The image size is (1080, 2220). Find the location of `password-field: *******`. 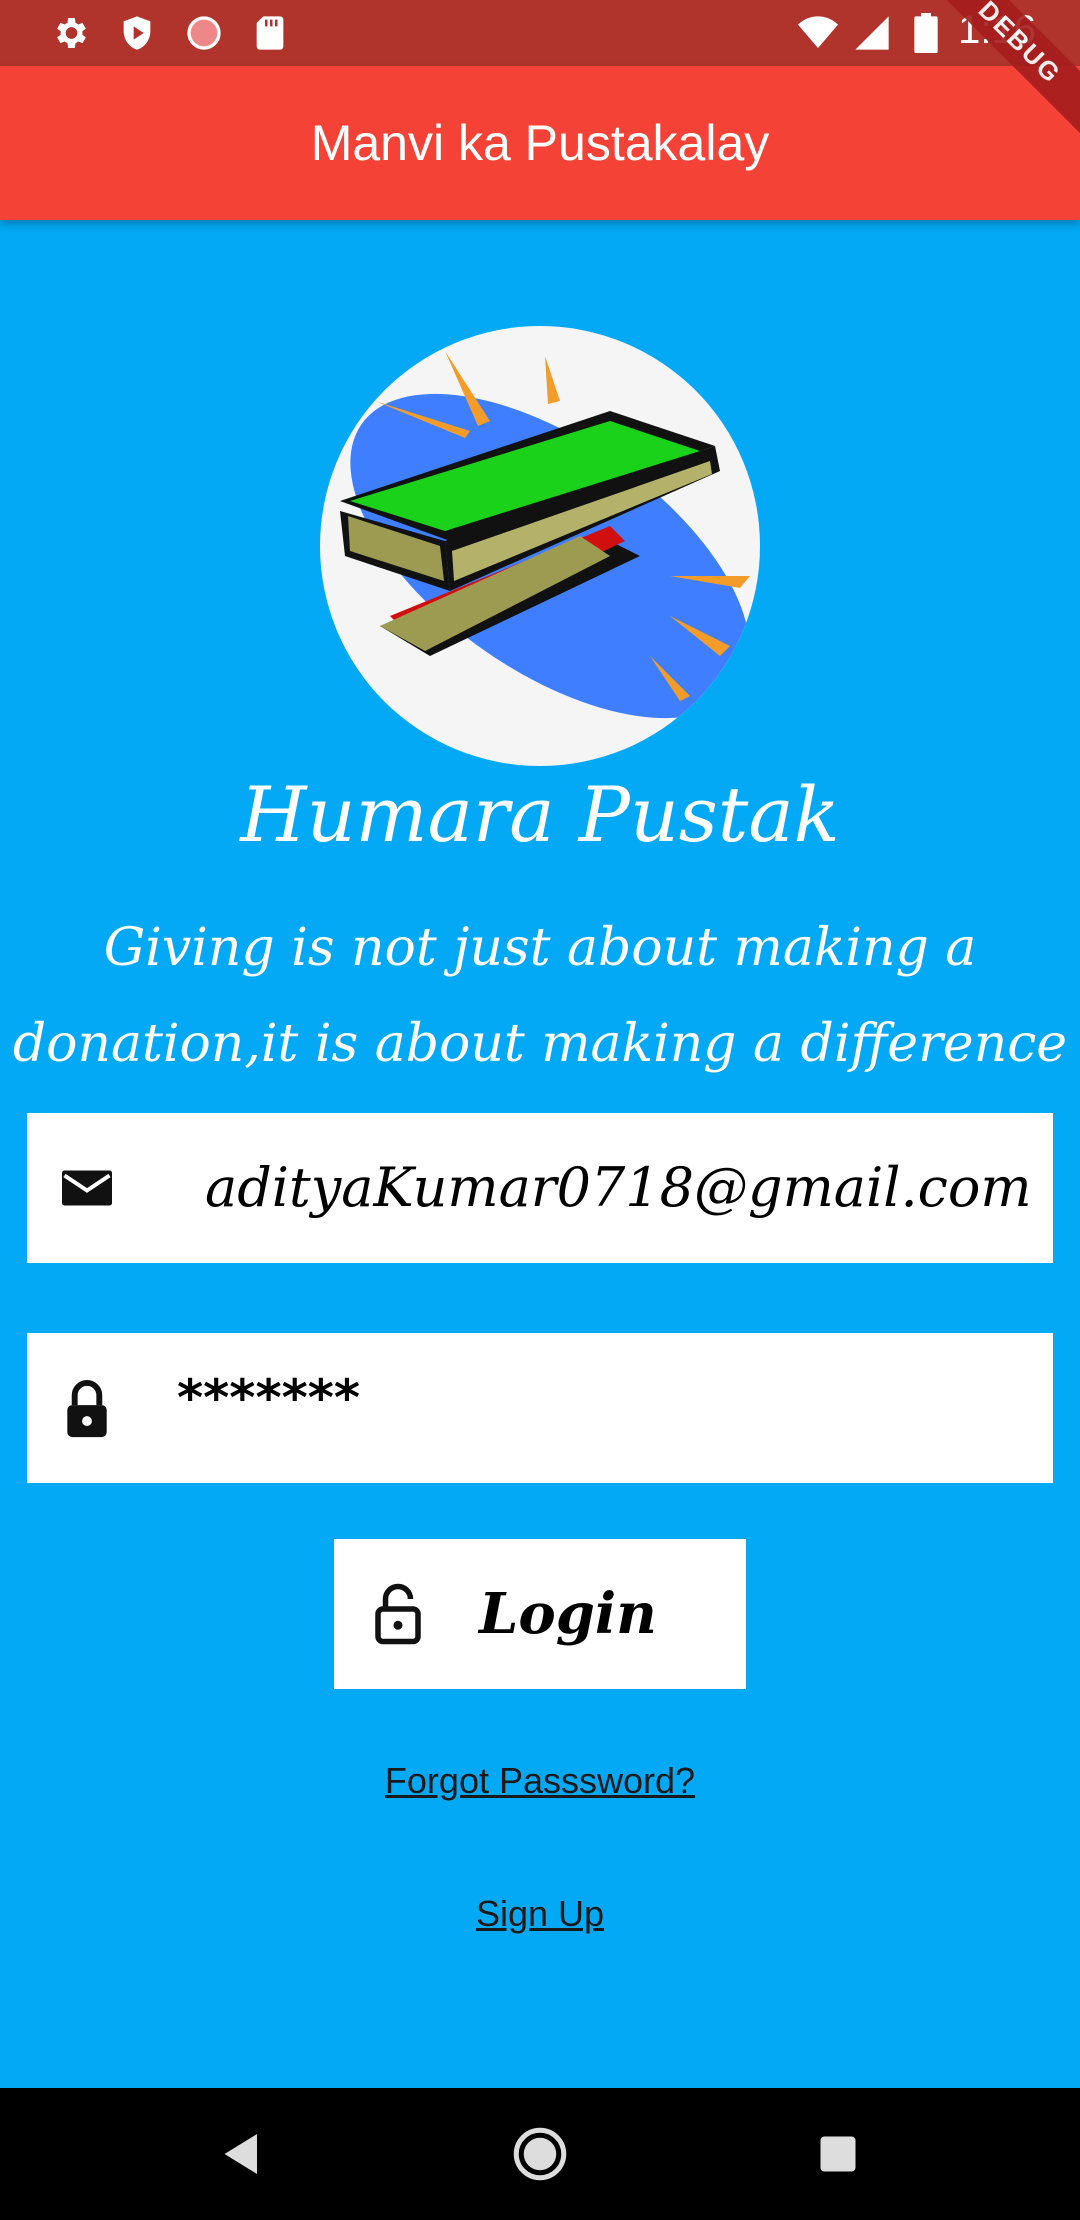

password-field: ******* is located at coordinates (540, 1408).